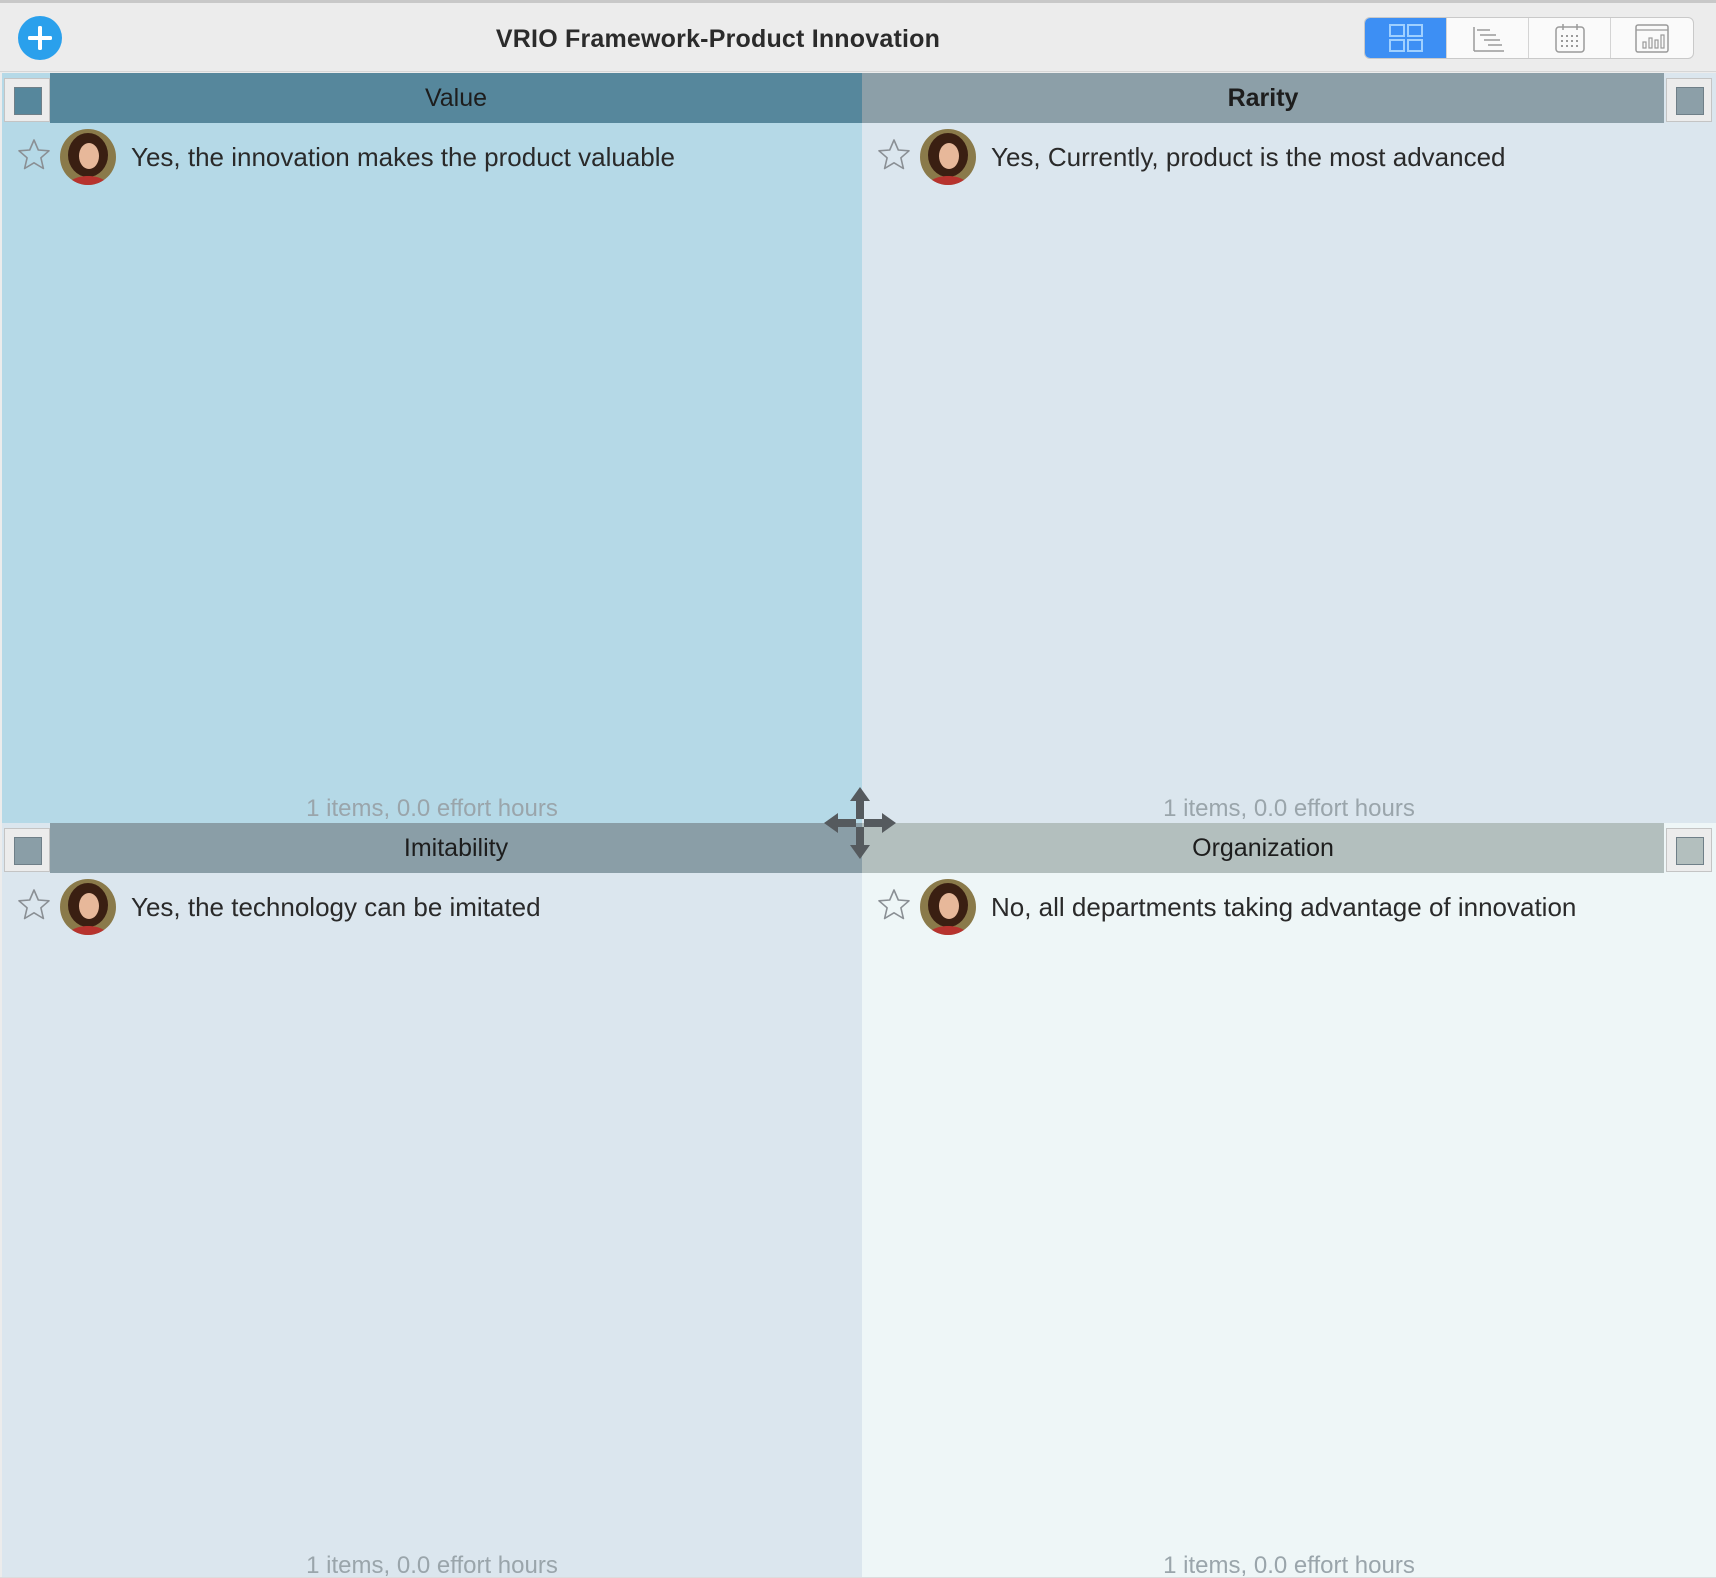 The width and height of the screenshot is (1716, 1578). Describe the element at coordinates (718, 39) in the screenshot. I see `window-title: VRIO Framework-Product Innovation` at that location.